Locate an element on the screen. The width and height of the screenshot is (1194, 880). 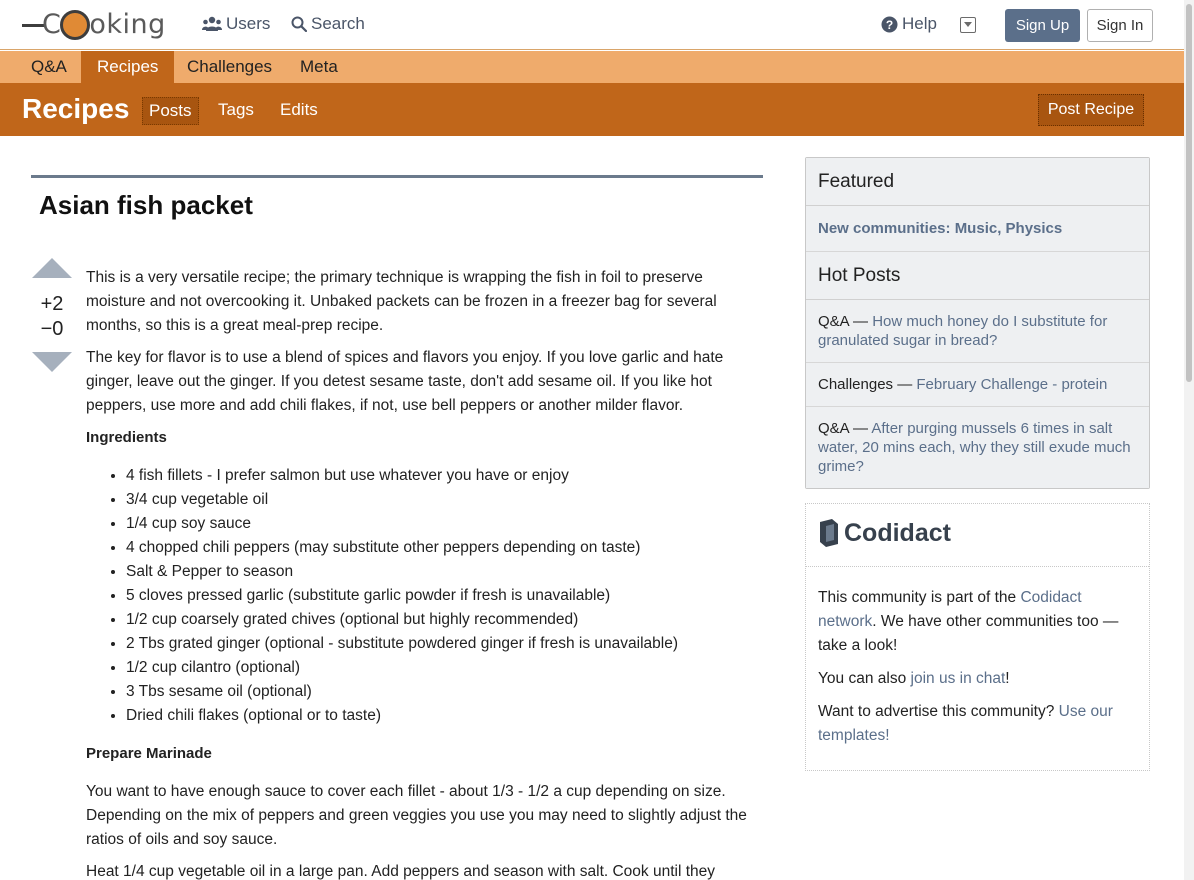
hot-post-link: February Challenge - protein is located at coordinates (1011, 384).